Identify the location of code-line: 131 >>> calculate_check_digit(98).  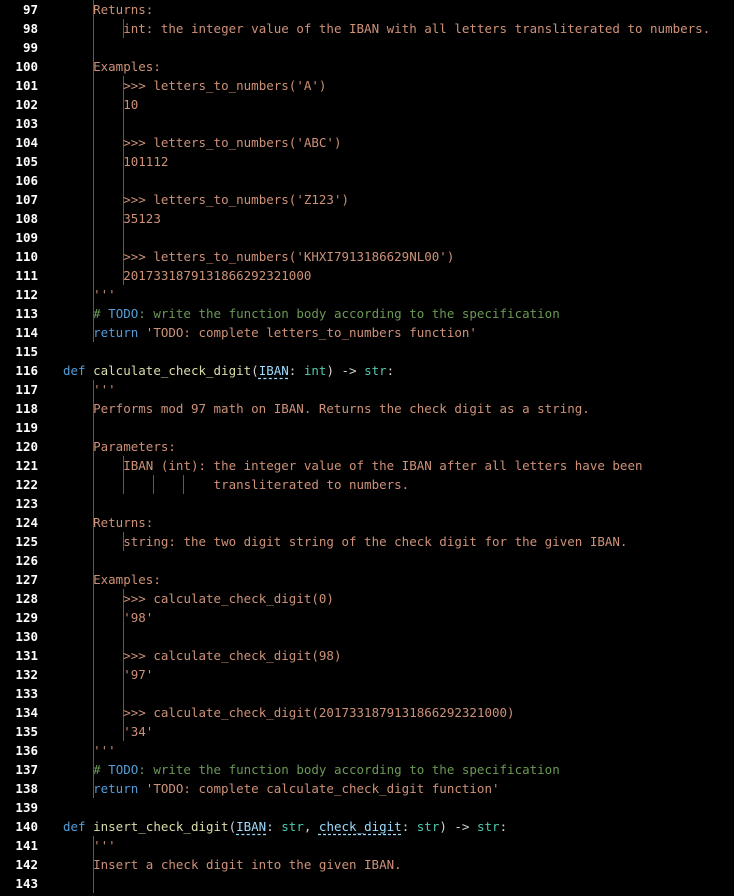
(367, 655).